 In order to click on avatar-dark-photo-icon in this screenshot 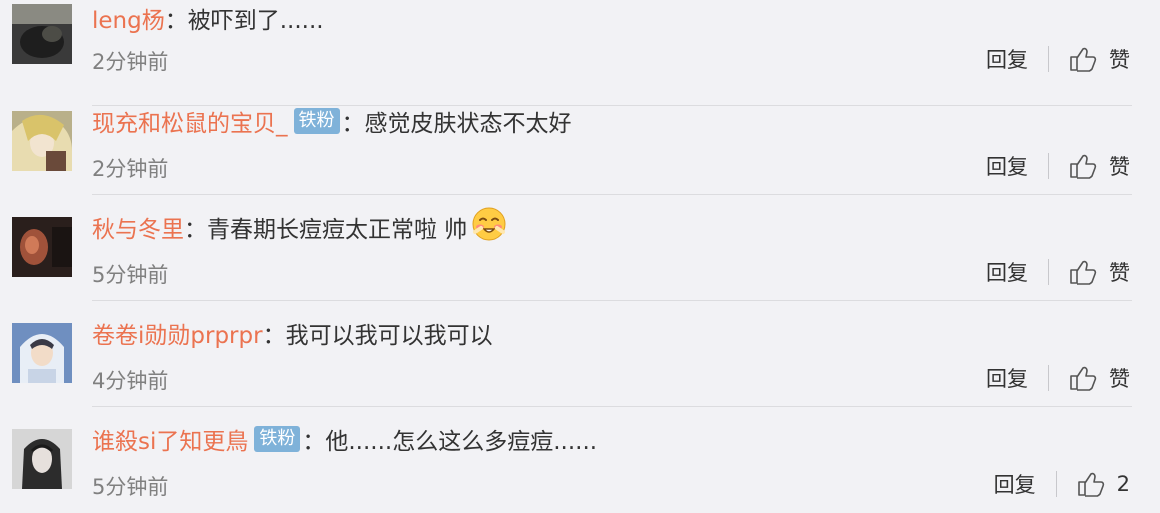, I will do `click(42, 247)`.